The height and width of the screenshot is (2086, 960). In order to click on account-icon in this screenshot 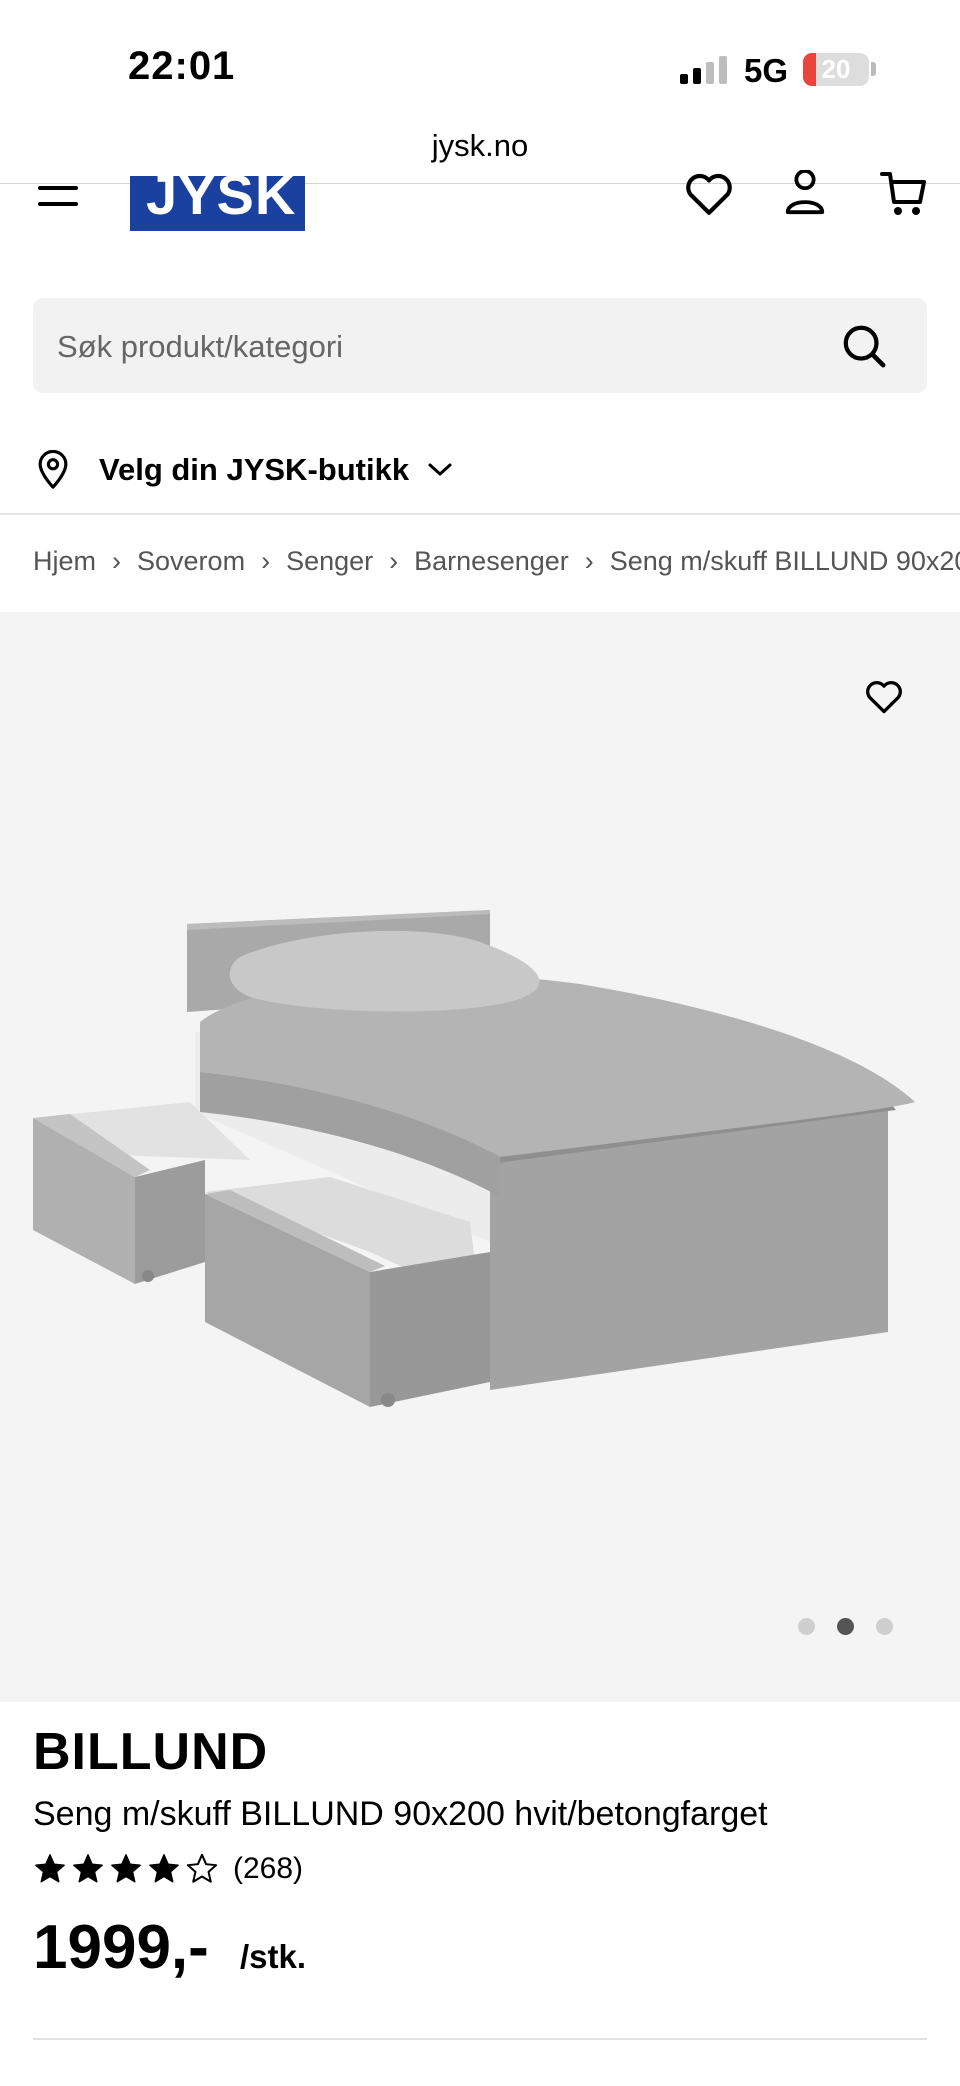, I will do `click(805, 193)`.